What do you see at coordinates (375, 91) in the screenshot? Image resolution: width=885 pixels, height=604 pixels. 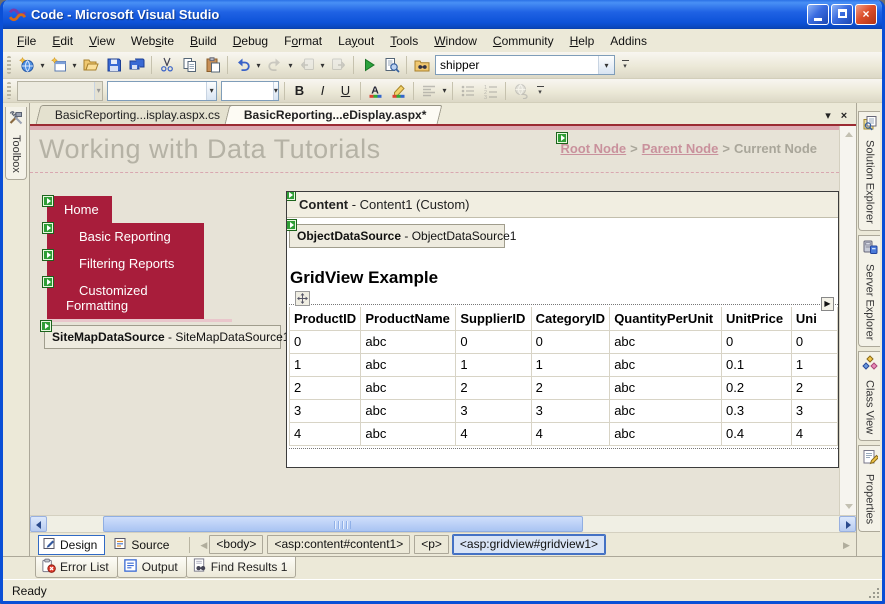 I see `font-color-button: A` at bounding box center [375, 91].